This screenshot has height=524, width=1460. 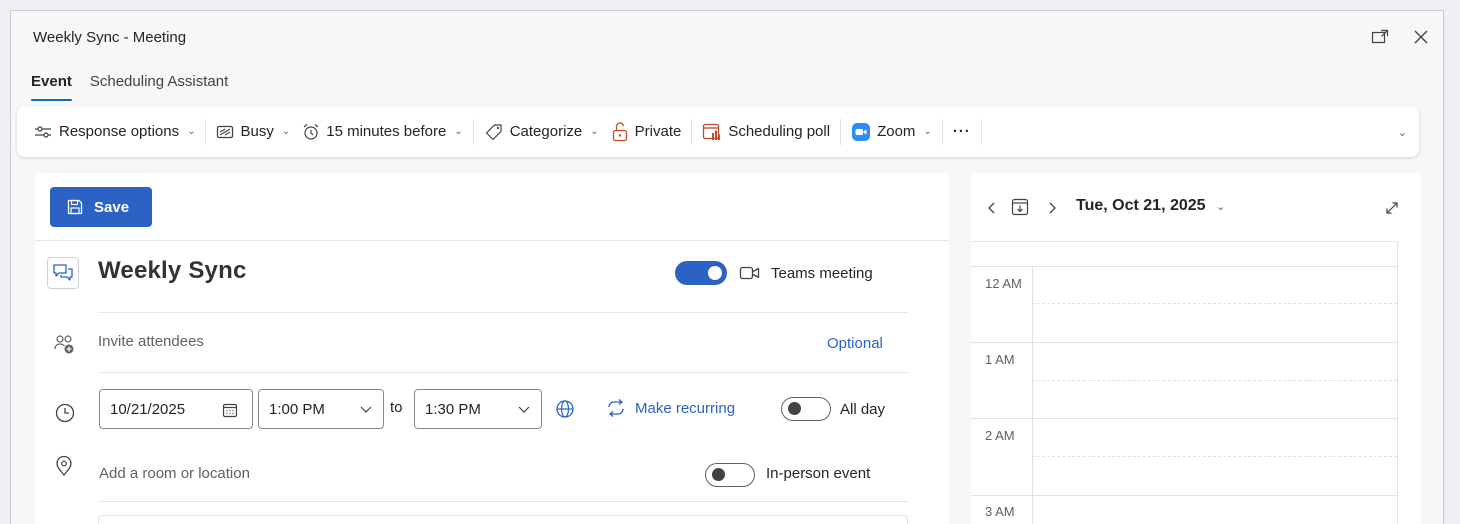 What do you see at coordinates (701, 273) in the screenshot?
I see `teams-meeting-toggle` at bounding box center [701, 273].